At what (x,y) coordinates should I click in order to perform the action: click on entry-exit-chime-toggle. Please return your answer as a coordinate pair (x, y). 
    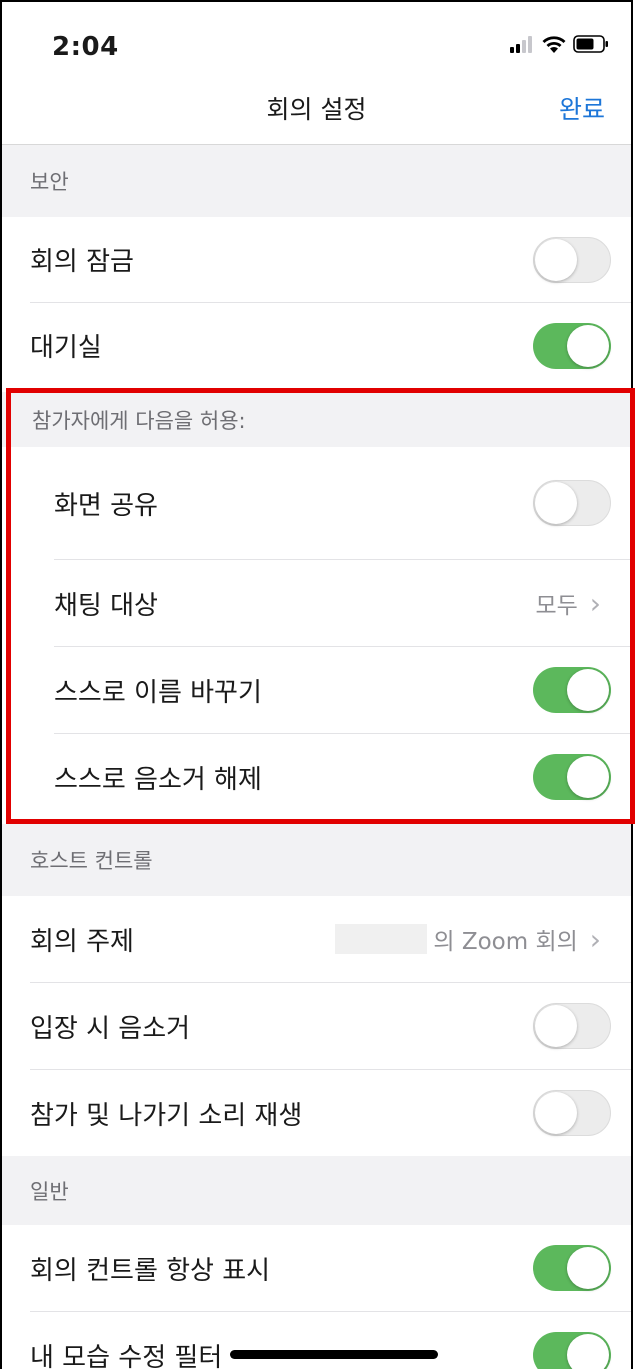
    Looking at the image, I should click on (572, 1113).